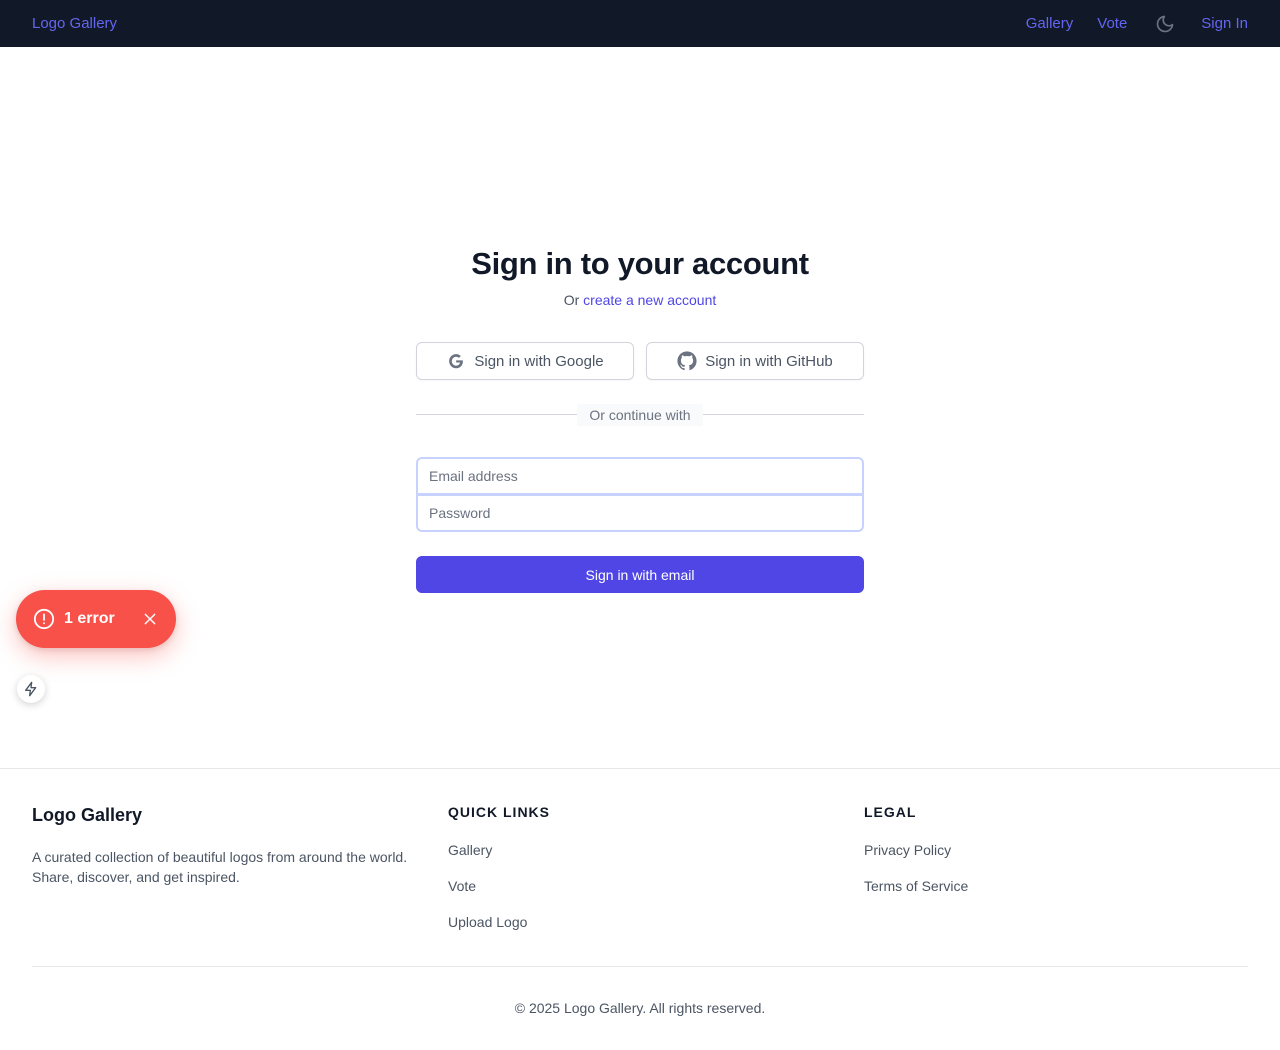 The height and width of the screenshot is (1050, 1280). What do you see at coordinates (640, 476) in the screenshot?
I see `email-field` at bounding box center [640, 476].